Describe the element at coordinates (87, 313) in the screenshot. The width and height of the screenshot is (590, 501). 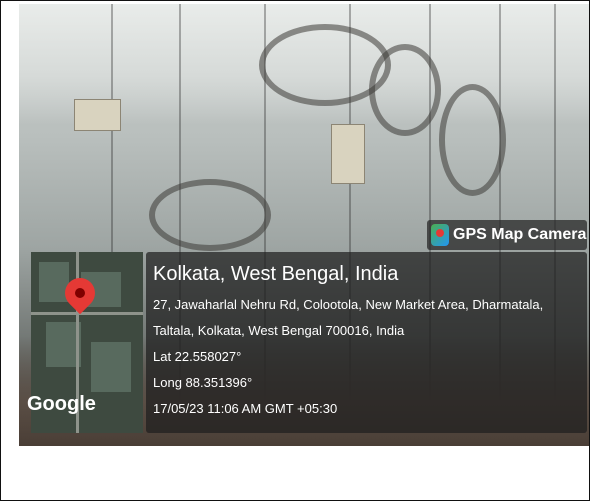
I see `map-road` at that location.